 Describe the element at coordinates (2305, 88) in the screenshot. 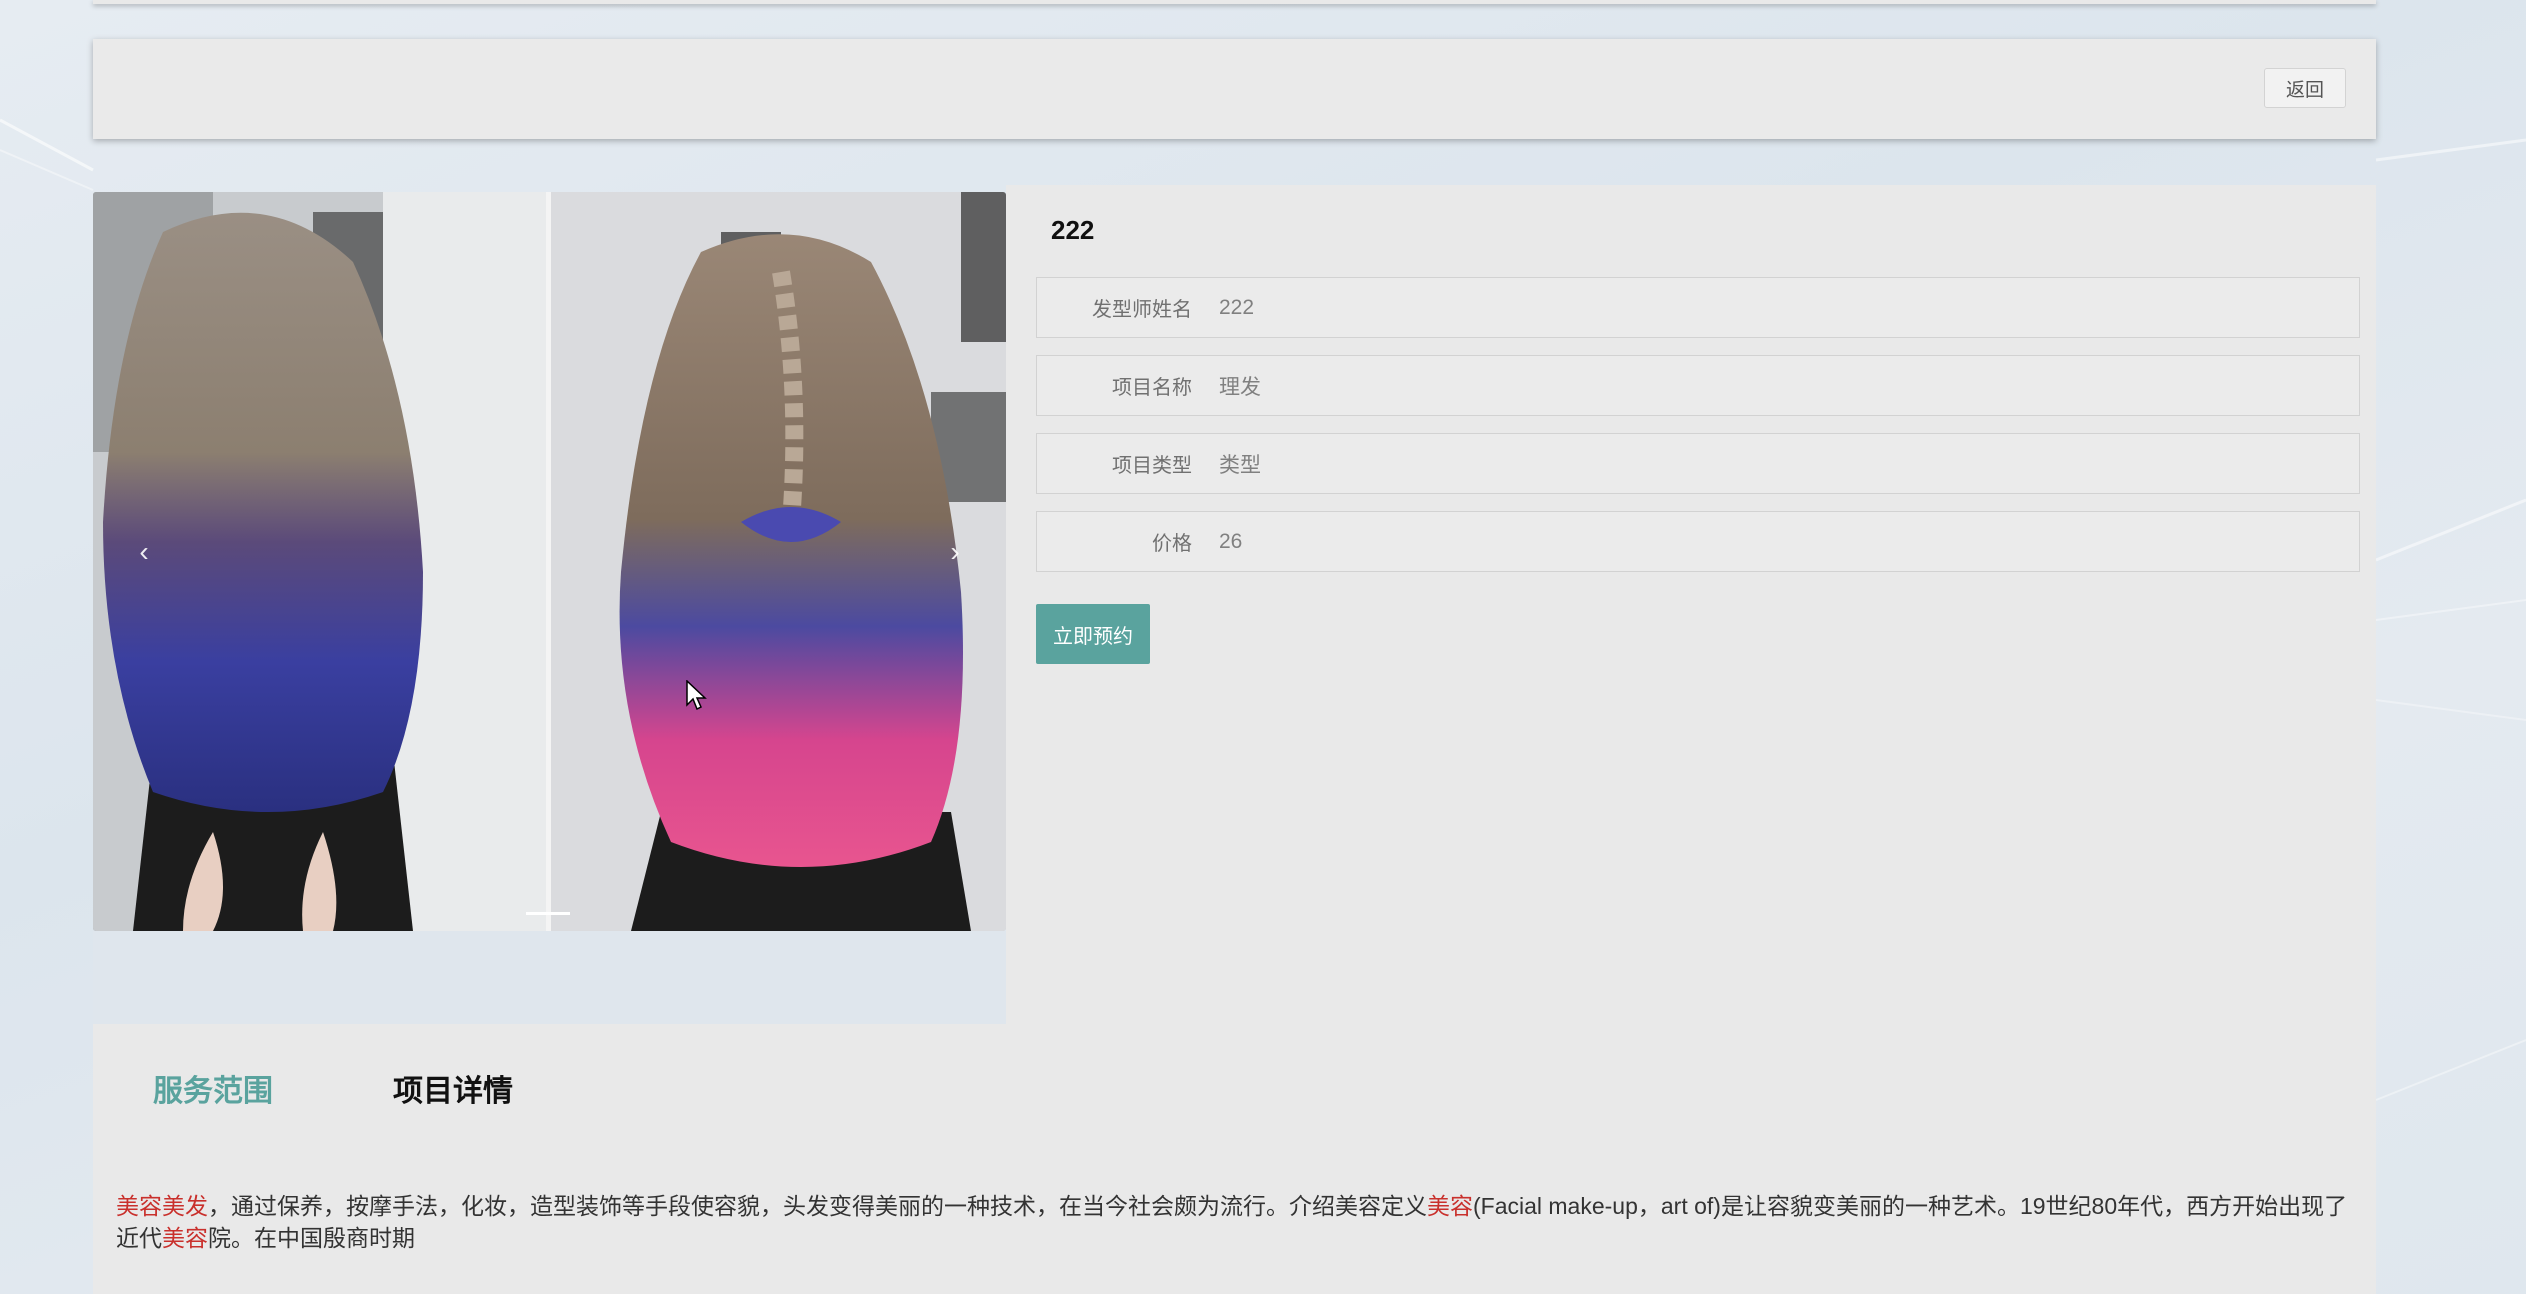

I see `back-button: 返回` at that location.